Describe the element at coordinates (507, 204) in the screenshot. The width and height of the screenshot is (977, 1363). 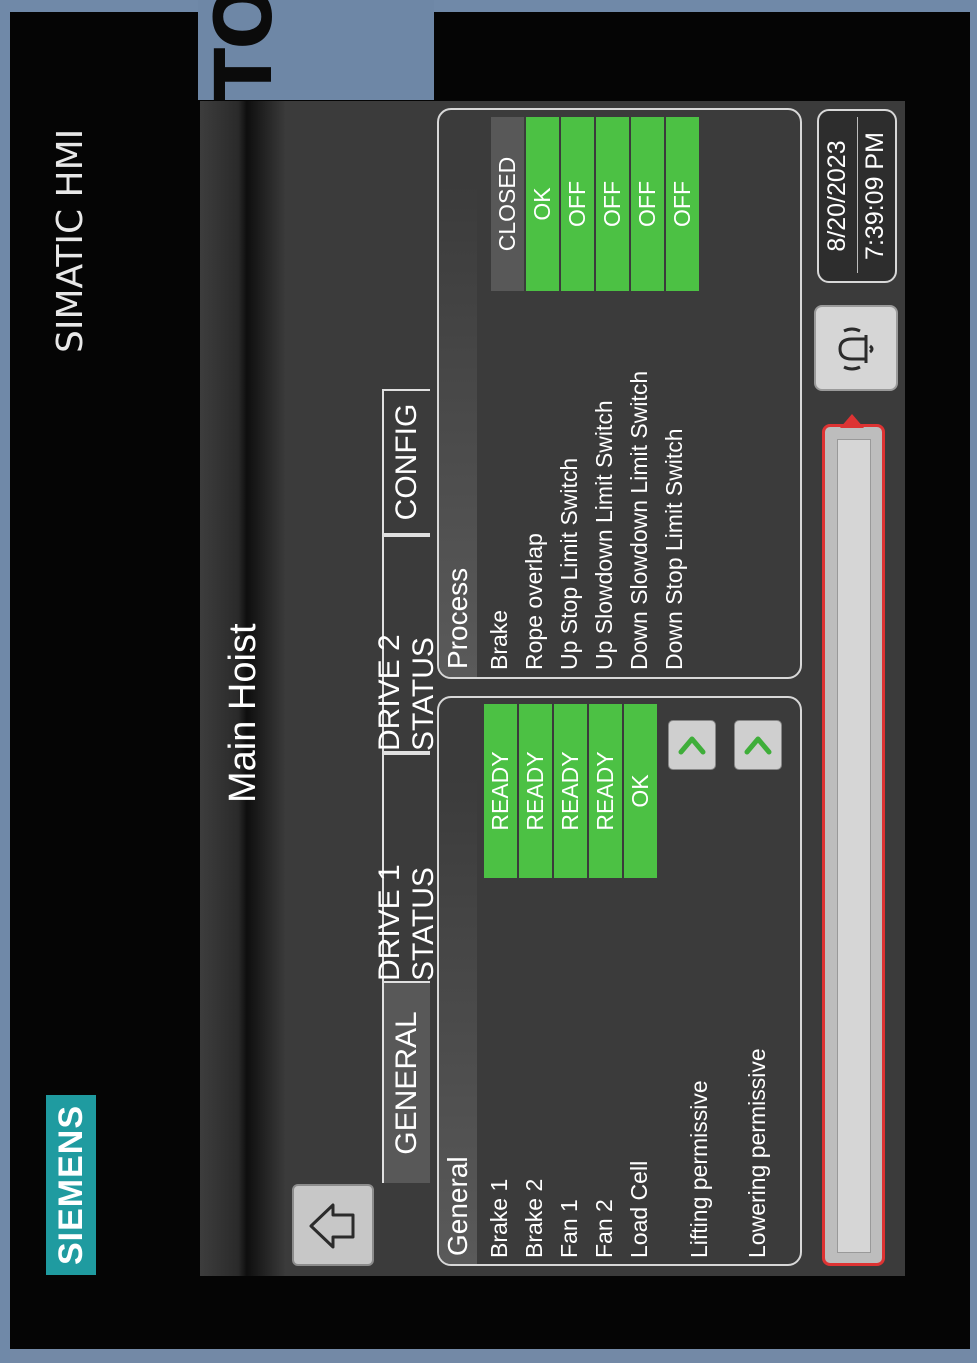
I see `status-badge: CLOSED` at that location.